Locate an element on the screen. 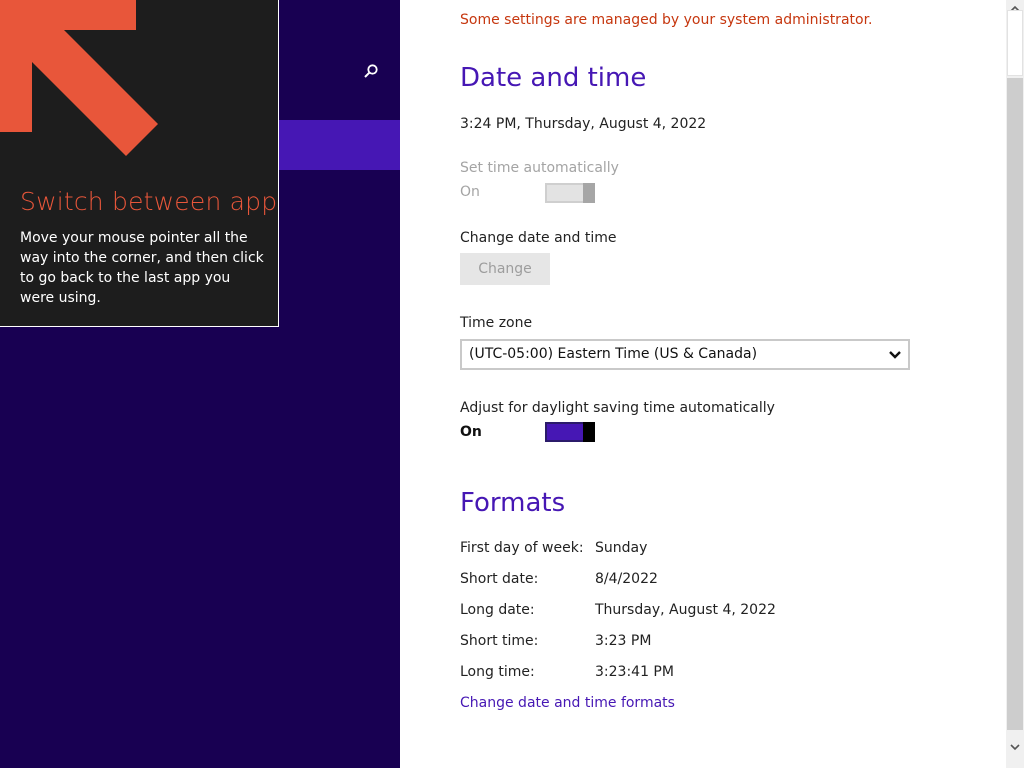 This screenshot has height=768, width=1024. search-icon is located at coordinates (371, 71).